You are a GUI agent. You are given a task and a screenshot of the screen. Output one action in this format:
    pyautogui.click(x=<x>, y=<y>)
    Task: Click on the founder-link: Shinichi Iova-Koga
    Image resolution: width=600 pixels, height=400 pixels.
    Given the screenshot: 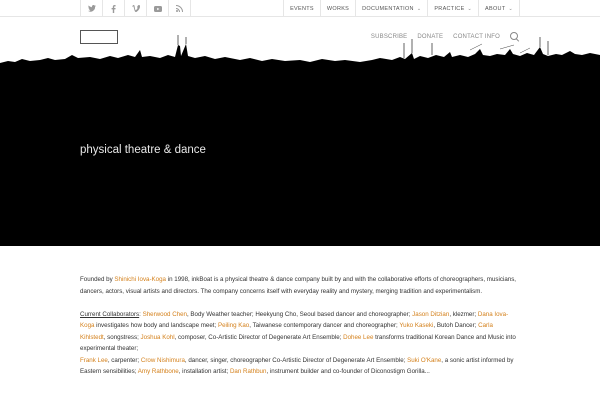 What is the action you would take?
    pyautogui.click(x=140, y=279)
    